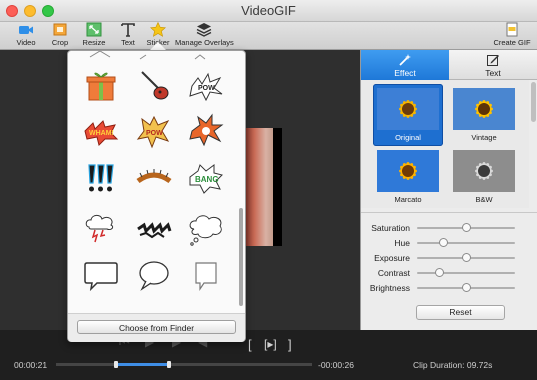 This screenshot has width=537, height=380. What do you see at coordinates (405, 73) in the screenshot?
I see `tab-effect-label: Effect` at bounding box center [405, 73].